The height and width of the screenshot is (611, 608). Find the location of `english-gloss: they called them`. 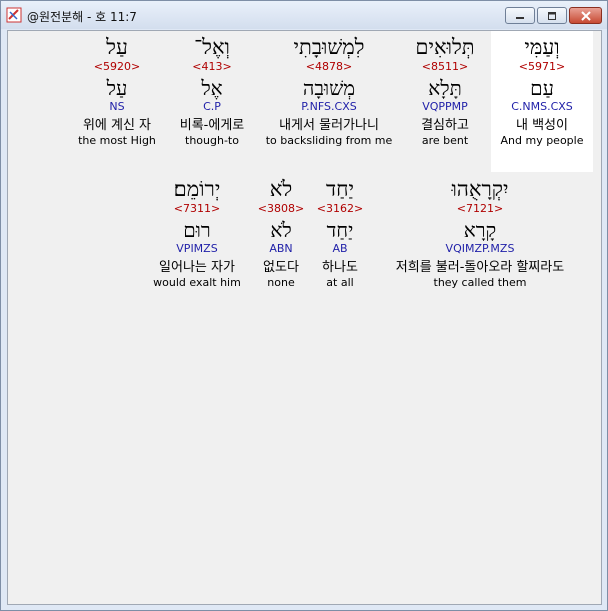

english-gloss: they called them is located at coordinates (480, 282).